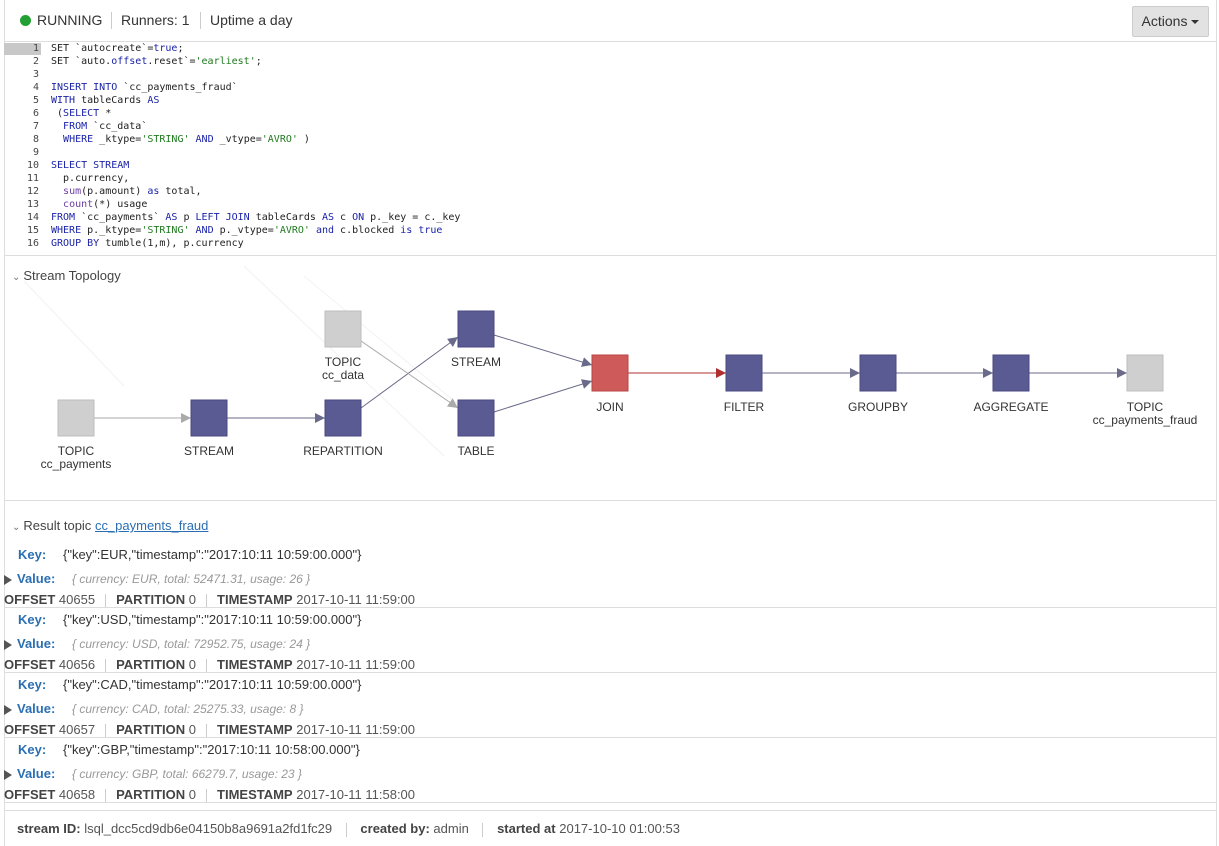 This screenshot has width=1219, height=846. What do you see at coordinates (200, 20) in the screenshot?
I see `header-divider` at bounding box center [200, 20].